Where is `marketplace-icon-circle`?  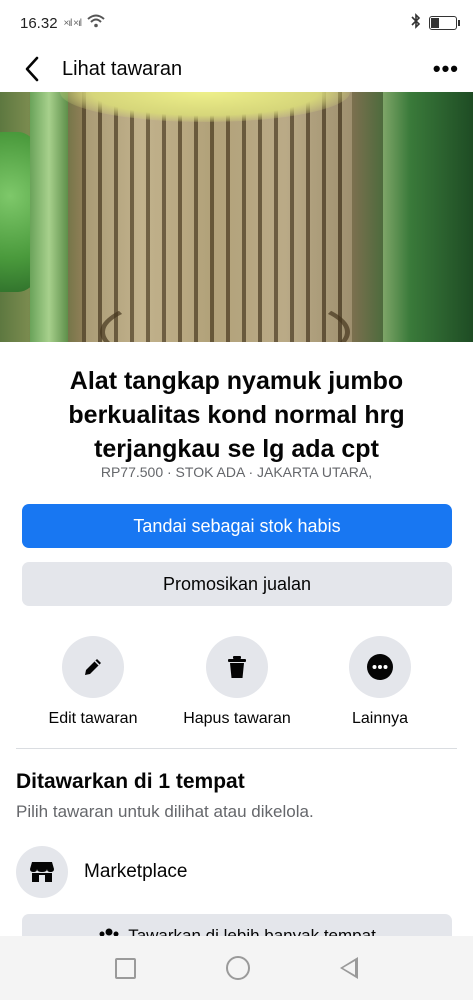 marketplace-icon-circle is located at coordinates (42, 872).